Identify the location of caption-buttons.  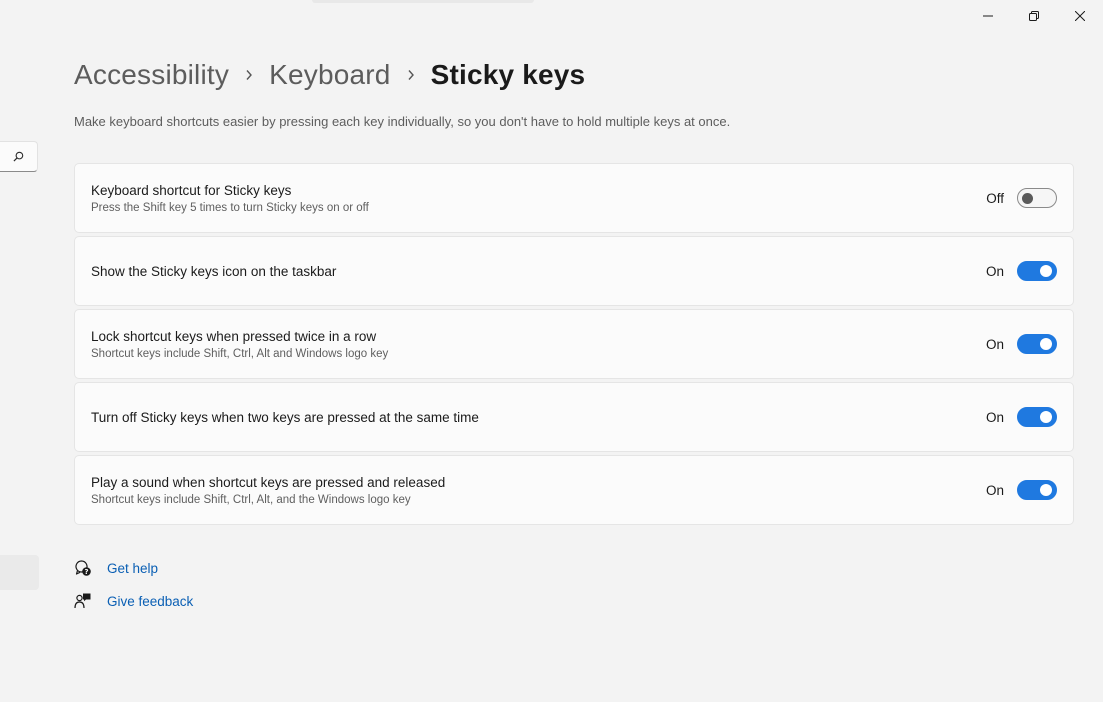
(1034, 16).